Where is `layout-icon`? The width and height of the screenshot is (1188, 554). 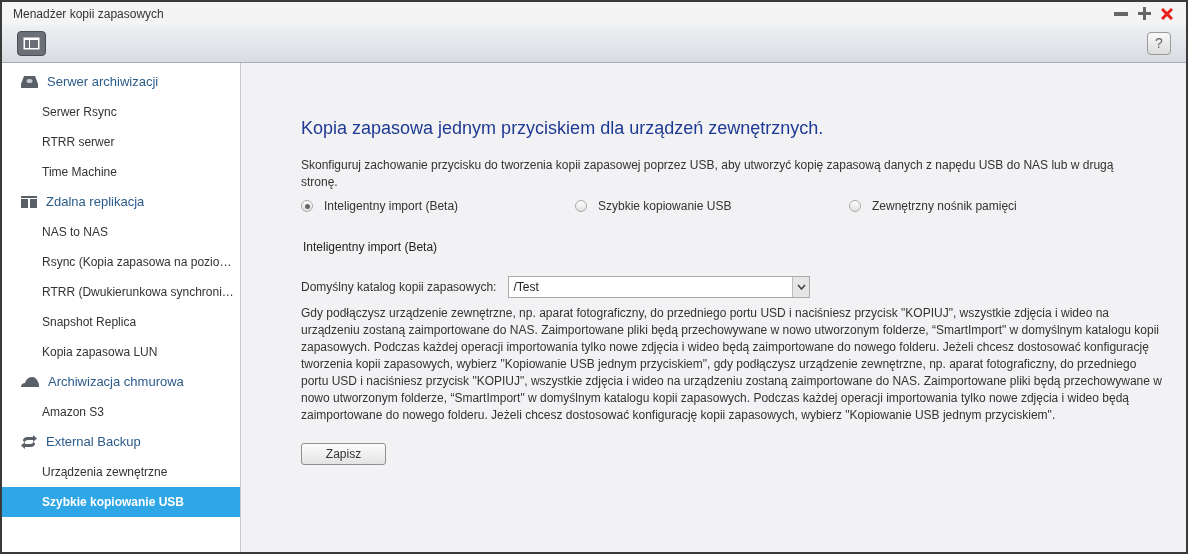 layout-icon is located at coordinates (31, 43).